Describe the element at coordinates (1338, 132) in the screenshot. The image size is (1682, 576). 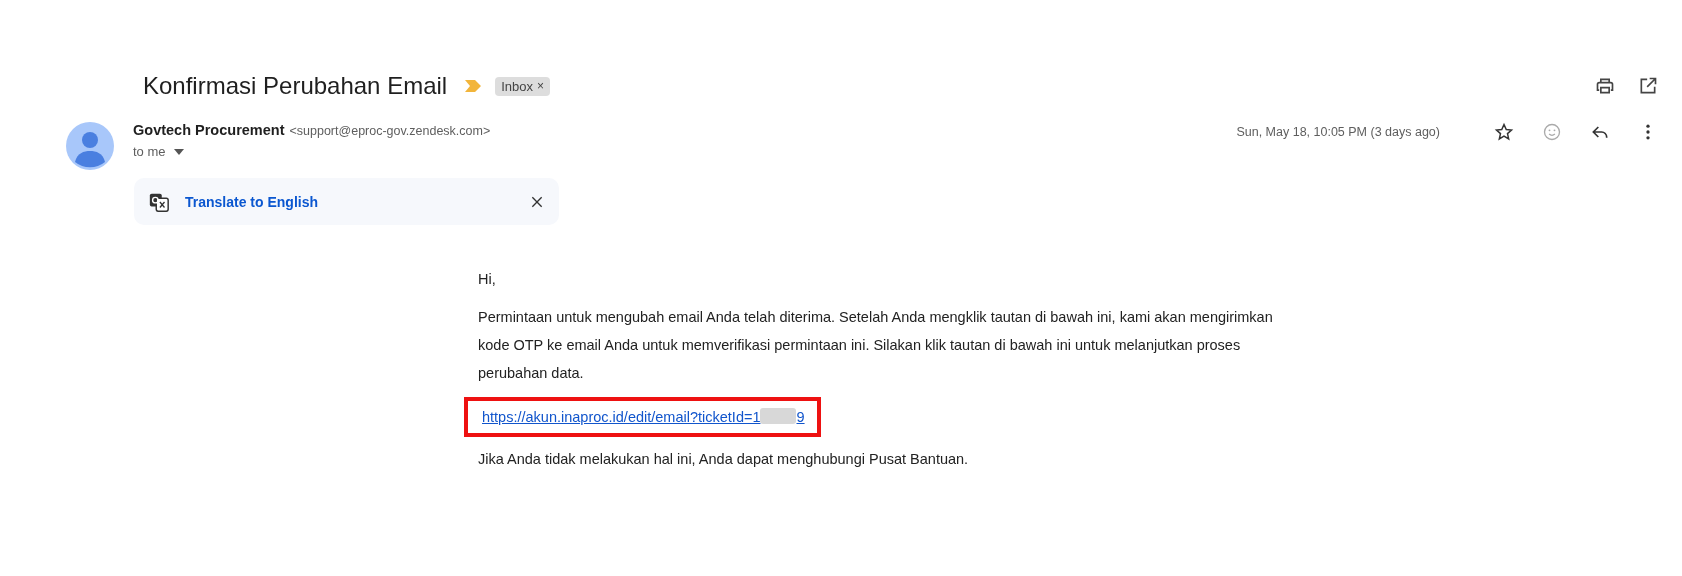
I see `email-date: Sun, May 18, 10:05 PM (3 days ago)` at that location.